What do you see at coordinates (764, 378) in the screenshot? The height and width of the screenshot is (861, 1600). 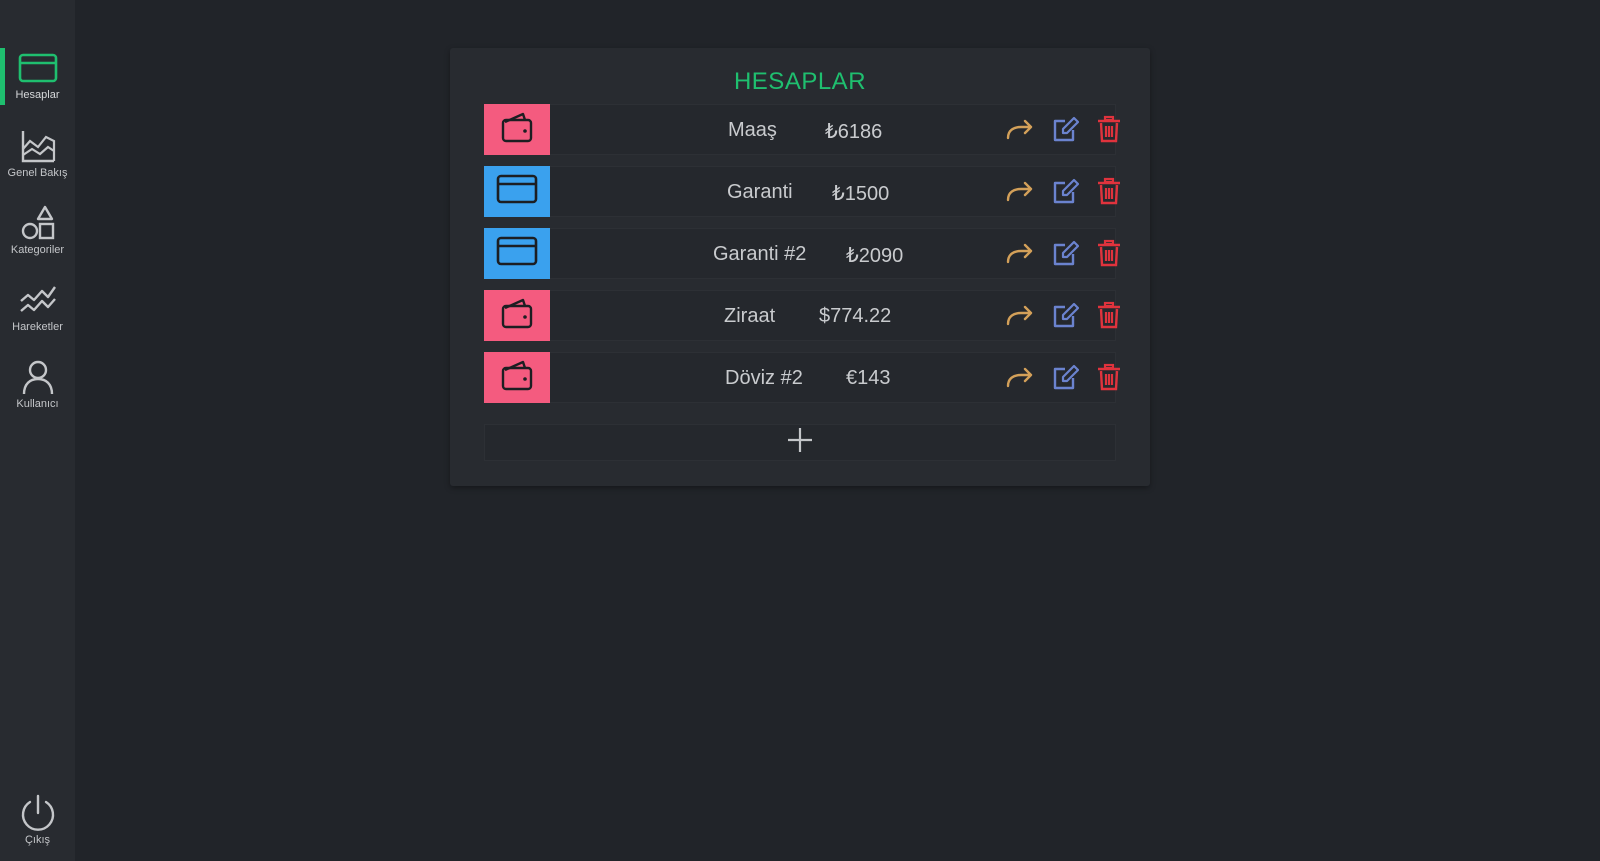 I see `account-name: Döviz #2` at bounding box center [764, 378].